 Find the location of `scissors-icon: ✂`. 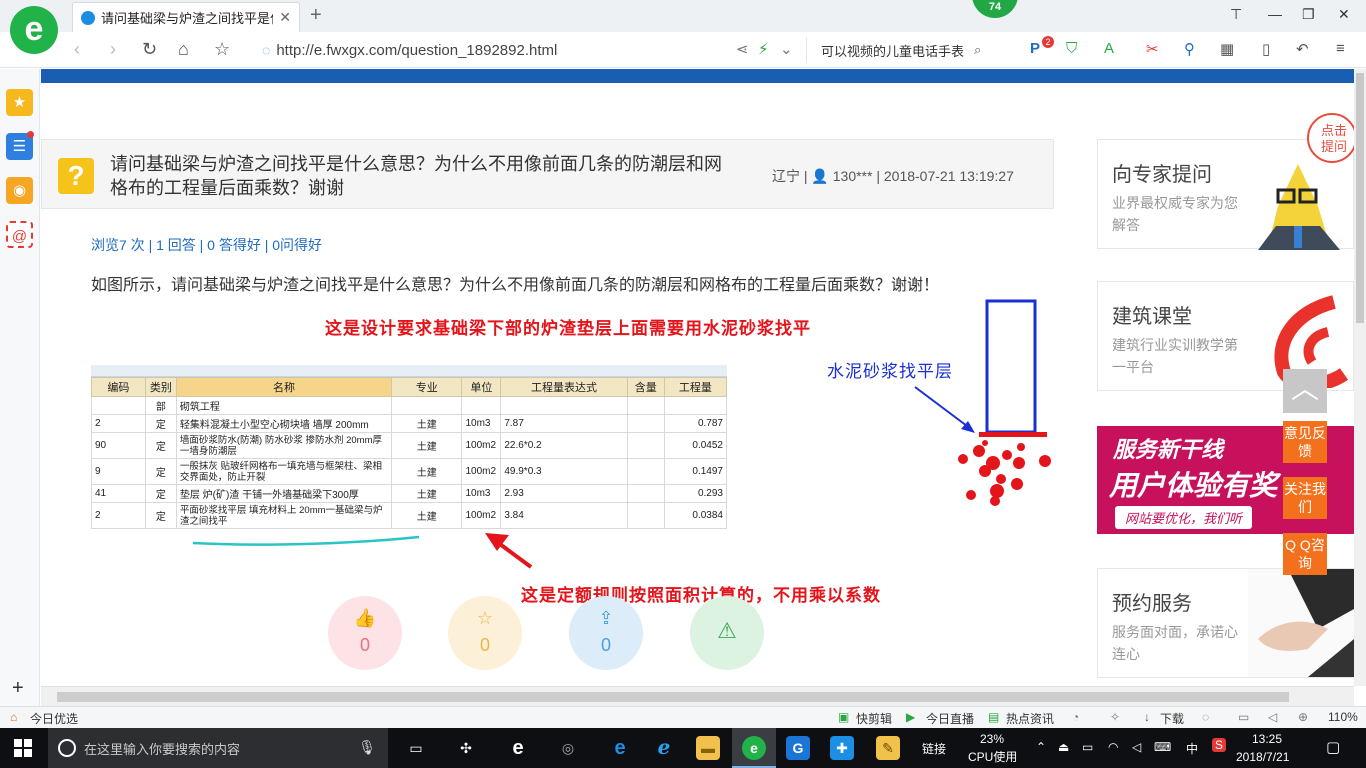

scissors-icon: ✂ is located at coordinates (1152, 49).